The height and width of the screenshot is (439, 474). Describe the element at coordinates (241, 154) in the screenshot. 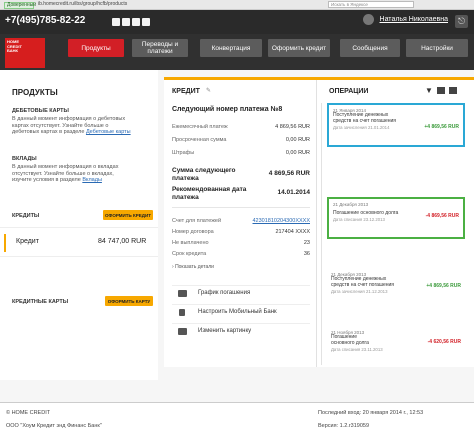

I see `row-fines: Штрафы 0,00 RUR` at that location.